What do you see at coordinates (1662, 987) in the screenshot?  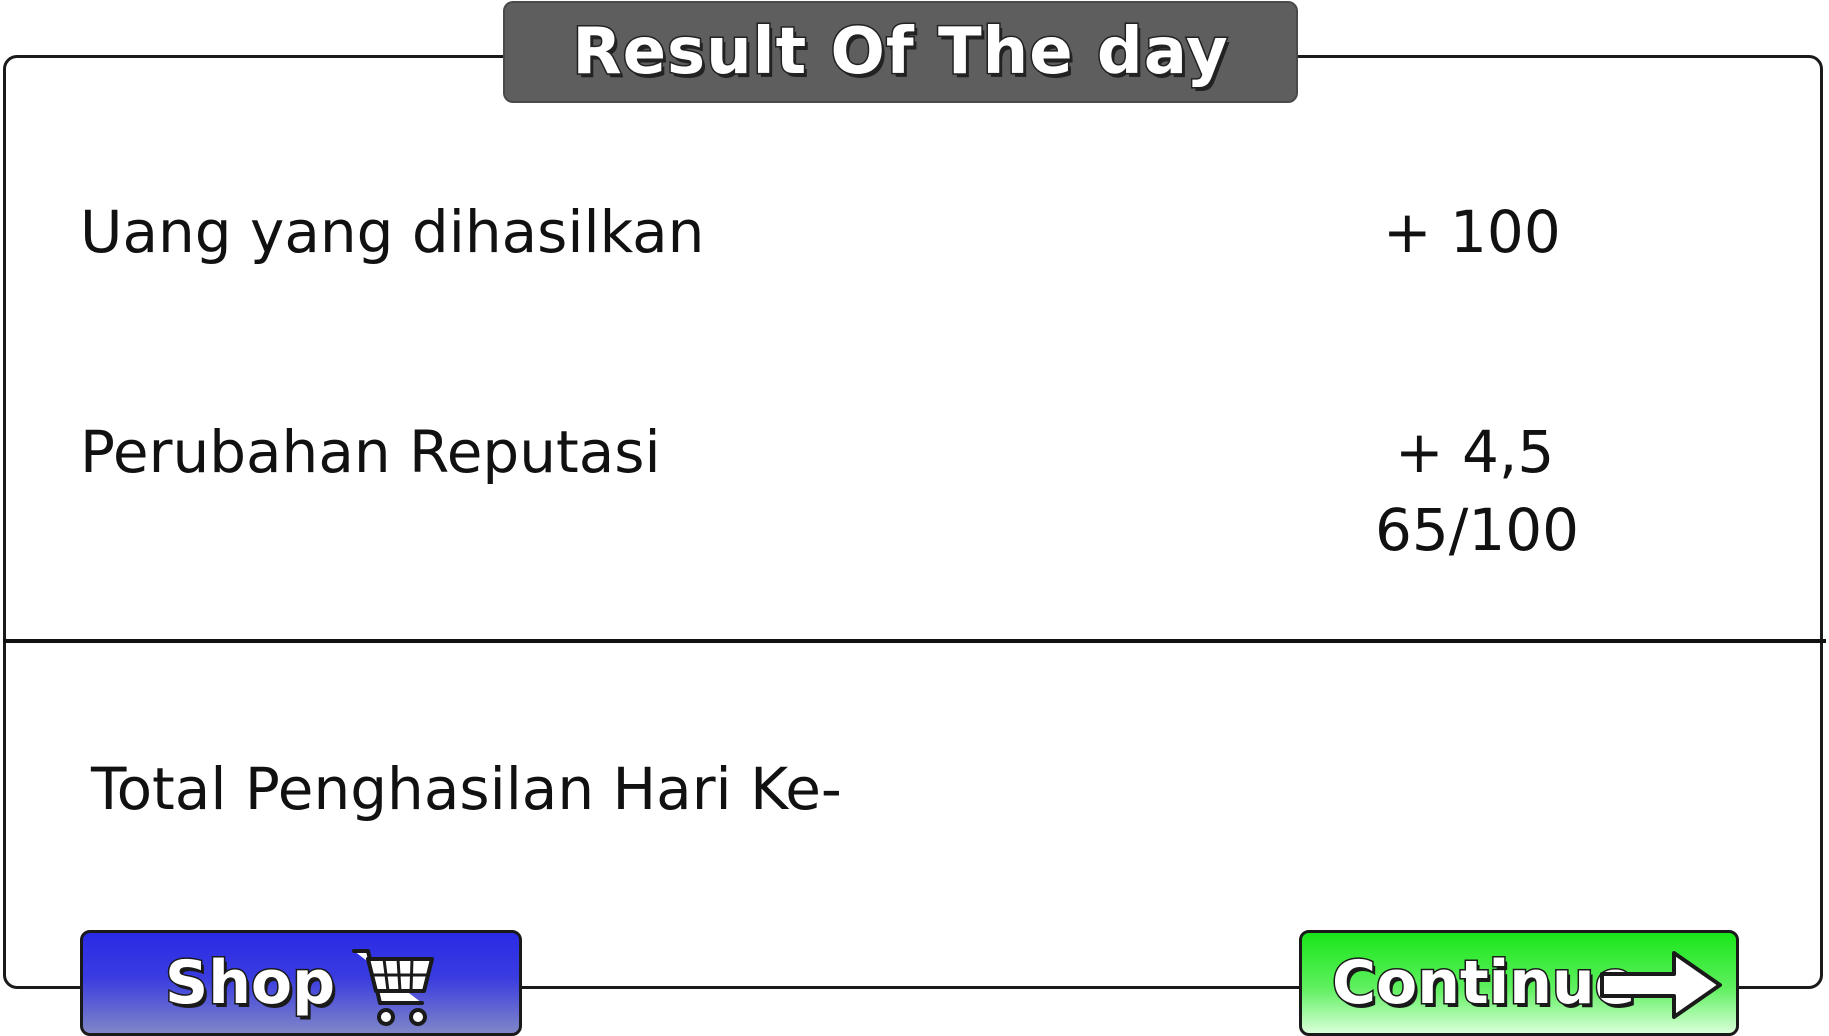 I see `arrow-right-icon` at bounding box center [1662, 987].